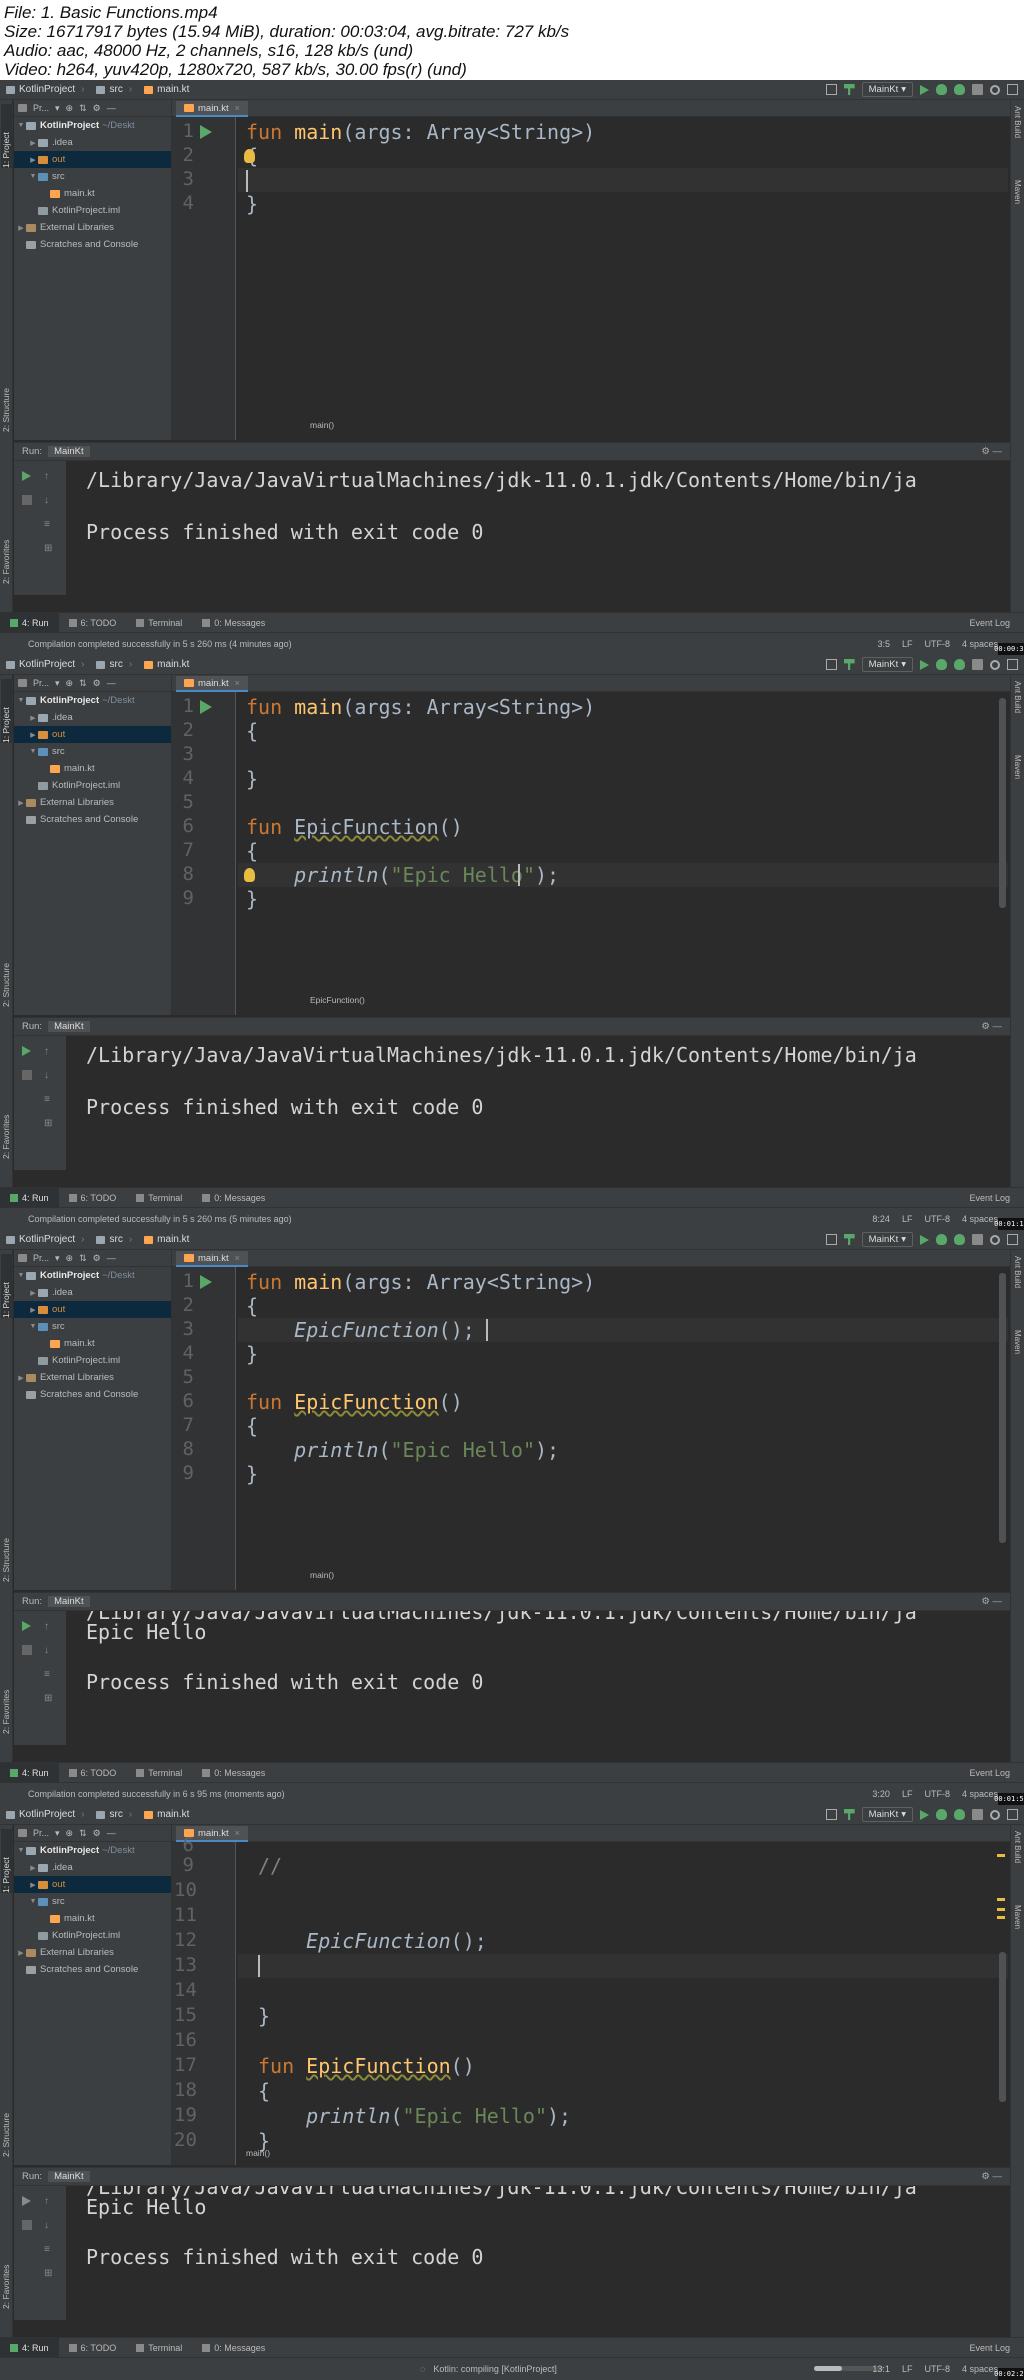 This screenshot has width=1024, height=2380. I want to click on expanded-arrow-icon: ▼, so click(21, 700).